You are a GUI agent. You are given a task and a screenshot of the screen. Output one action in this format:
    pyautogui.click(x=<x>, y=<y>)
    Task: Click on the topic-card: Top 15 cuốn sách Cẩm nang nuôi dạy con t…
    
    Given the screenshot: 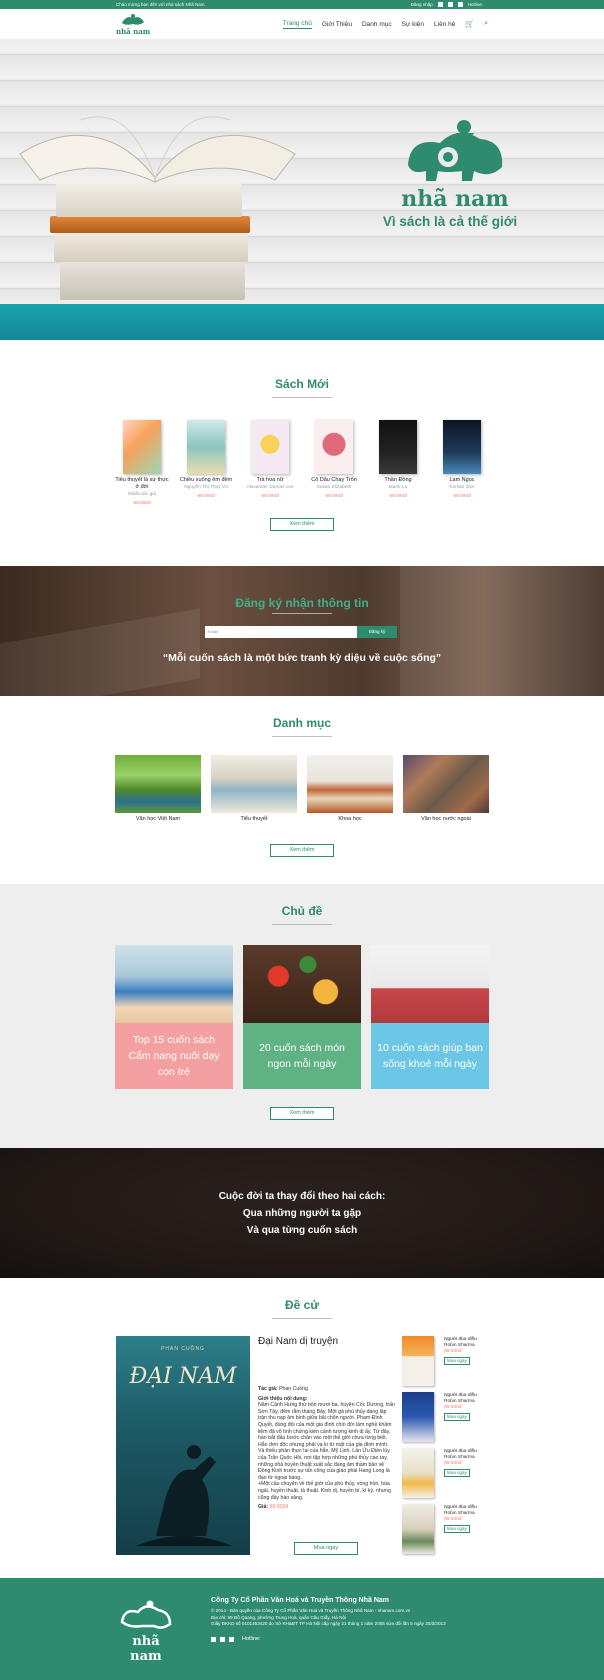 What is the action you would take?
    pyautogui.click(x=174, y=1017)
    